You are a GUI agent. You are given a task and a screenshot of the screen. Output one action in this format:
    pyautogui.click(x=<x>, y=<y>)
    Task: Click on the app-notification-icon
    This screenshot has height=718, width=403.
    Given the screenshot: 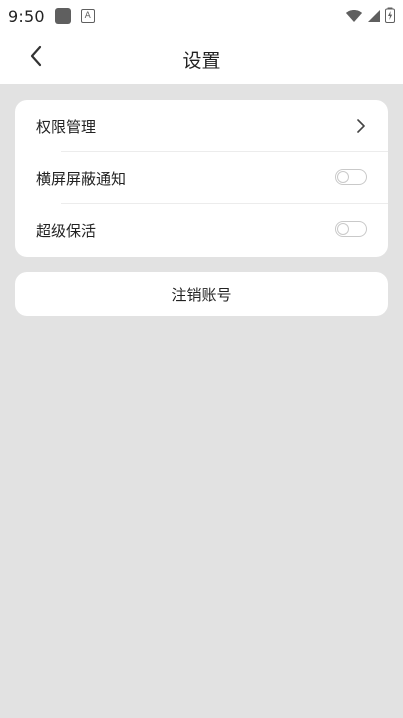 What is the action you would take?
    pyautogui.click(x=62, y=16)
    